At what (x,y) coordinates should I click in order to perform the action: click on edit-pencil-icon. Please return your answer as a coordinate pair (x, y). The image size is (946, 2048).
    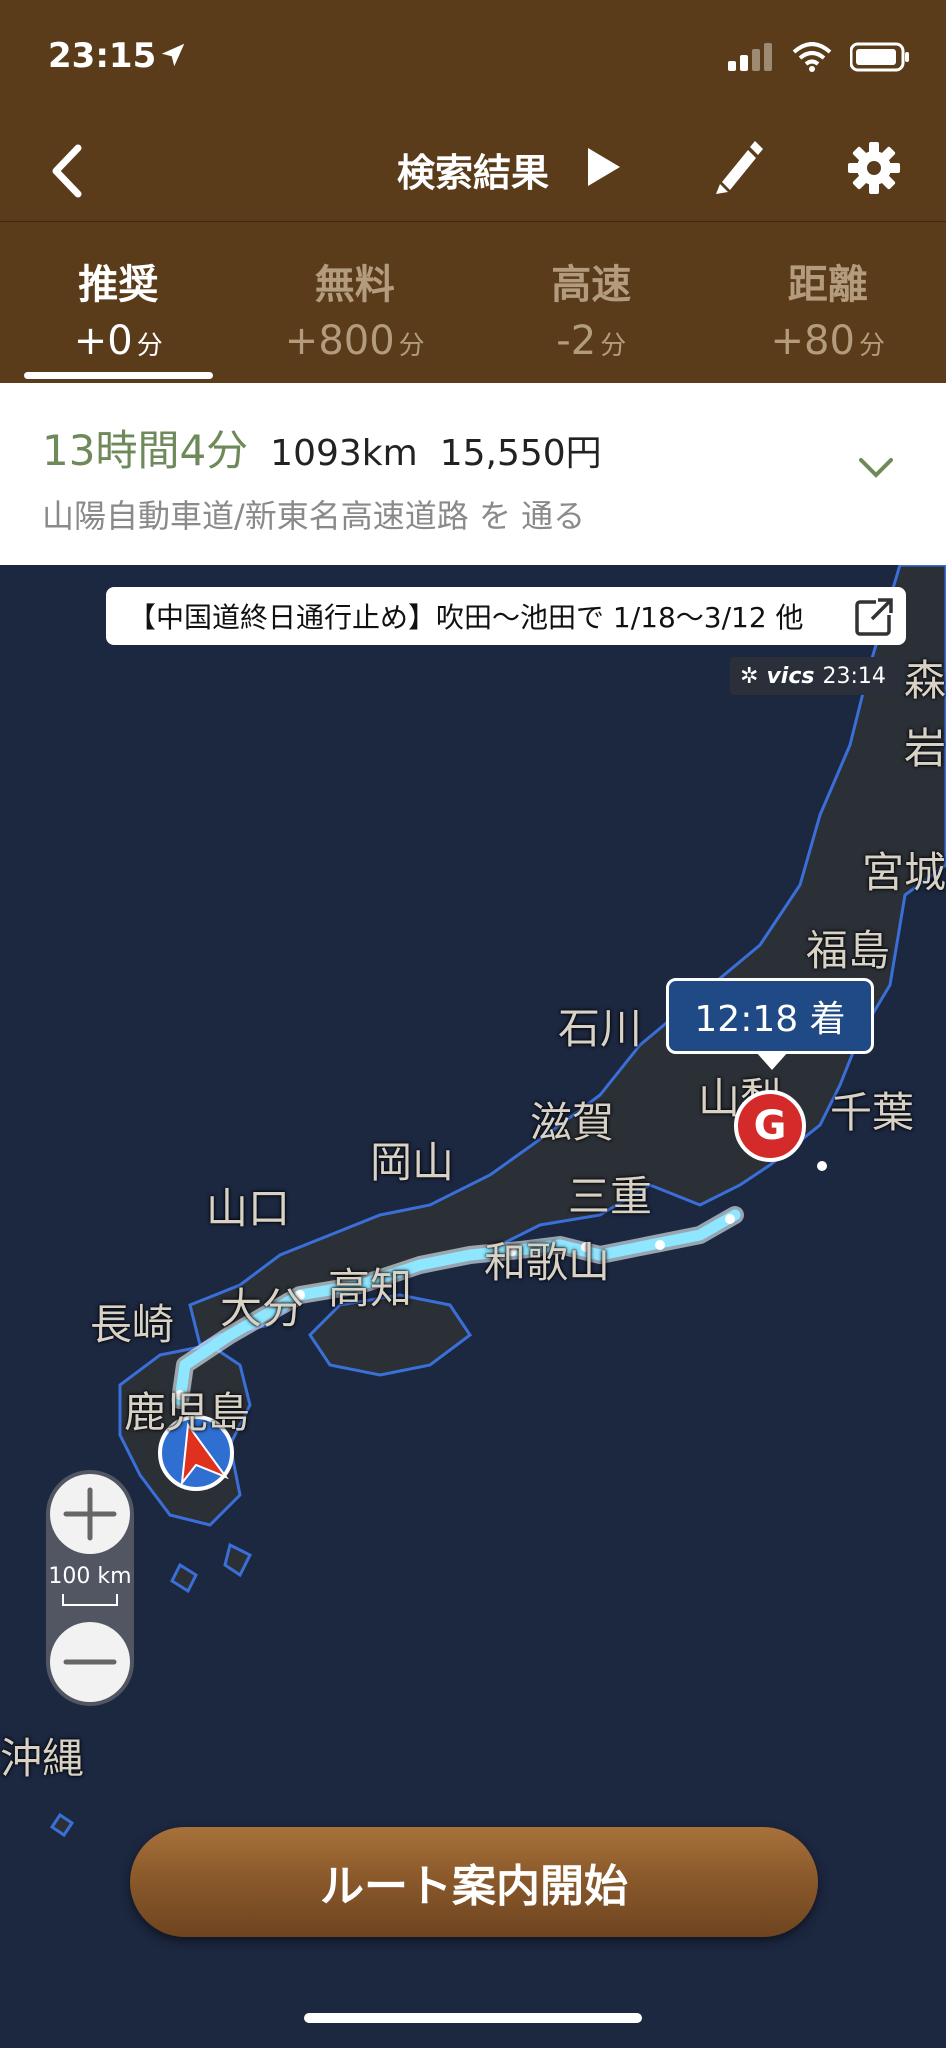
    Looking at the image, I should click on (738, 168).